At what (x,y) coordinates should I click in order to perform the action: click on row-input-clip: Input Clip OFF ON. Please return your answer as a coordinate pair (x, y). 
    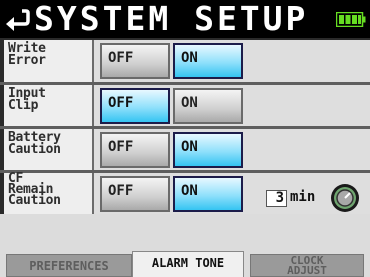
    Looking at the image, I should click on (187, 105).